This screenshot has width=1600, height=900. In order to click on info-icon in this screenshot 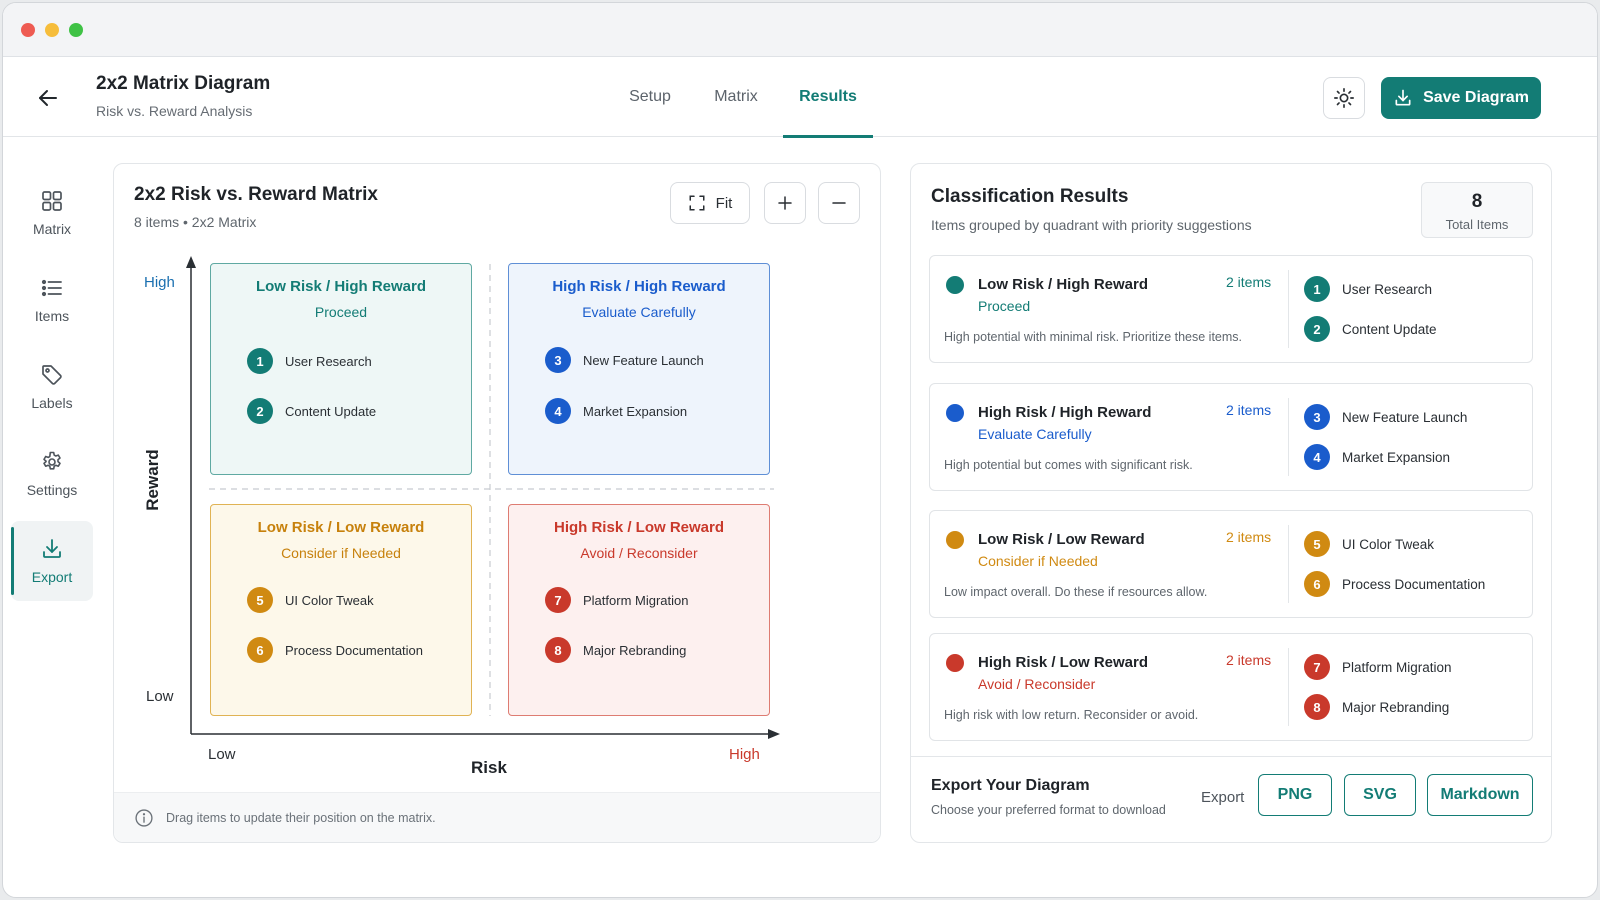, I will do `click(144, 817)`.